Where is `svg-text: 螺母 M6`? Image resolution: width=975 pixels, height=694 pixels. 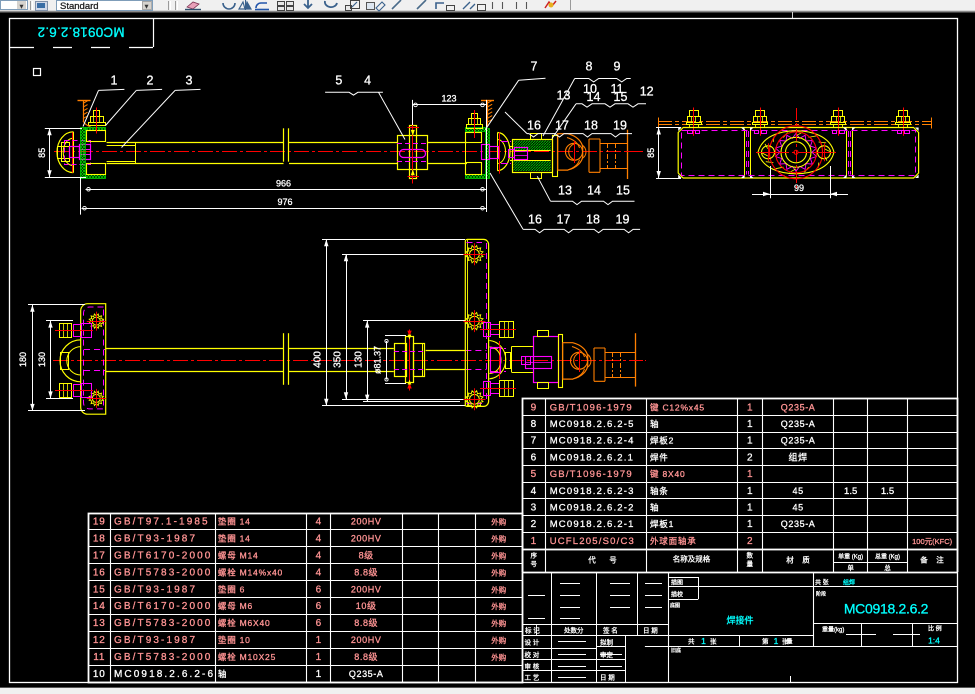 svg-text: 螺母 M6 is located at coordinates (235, 606).